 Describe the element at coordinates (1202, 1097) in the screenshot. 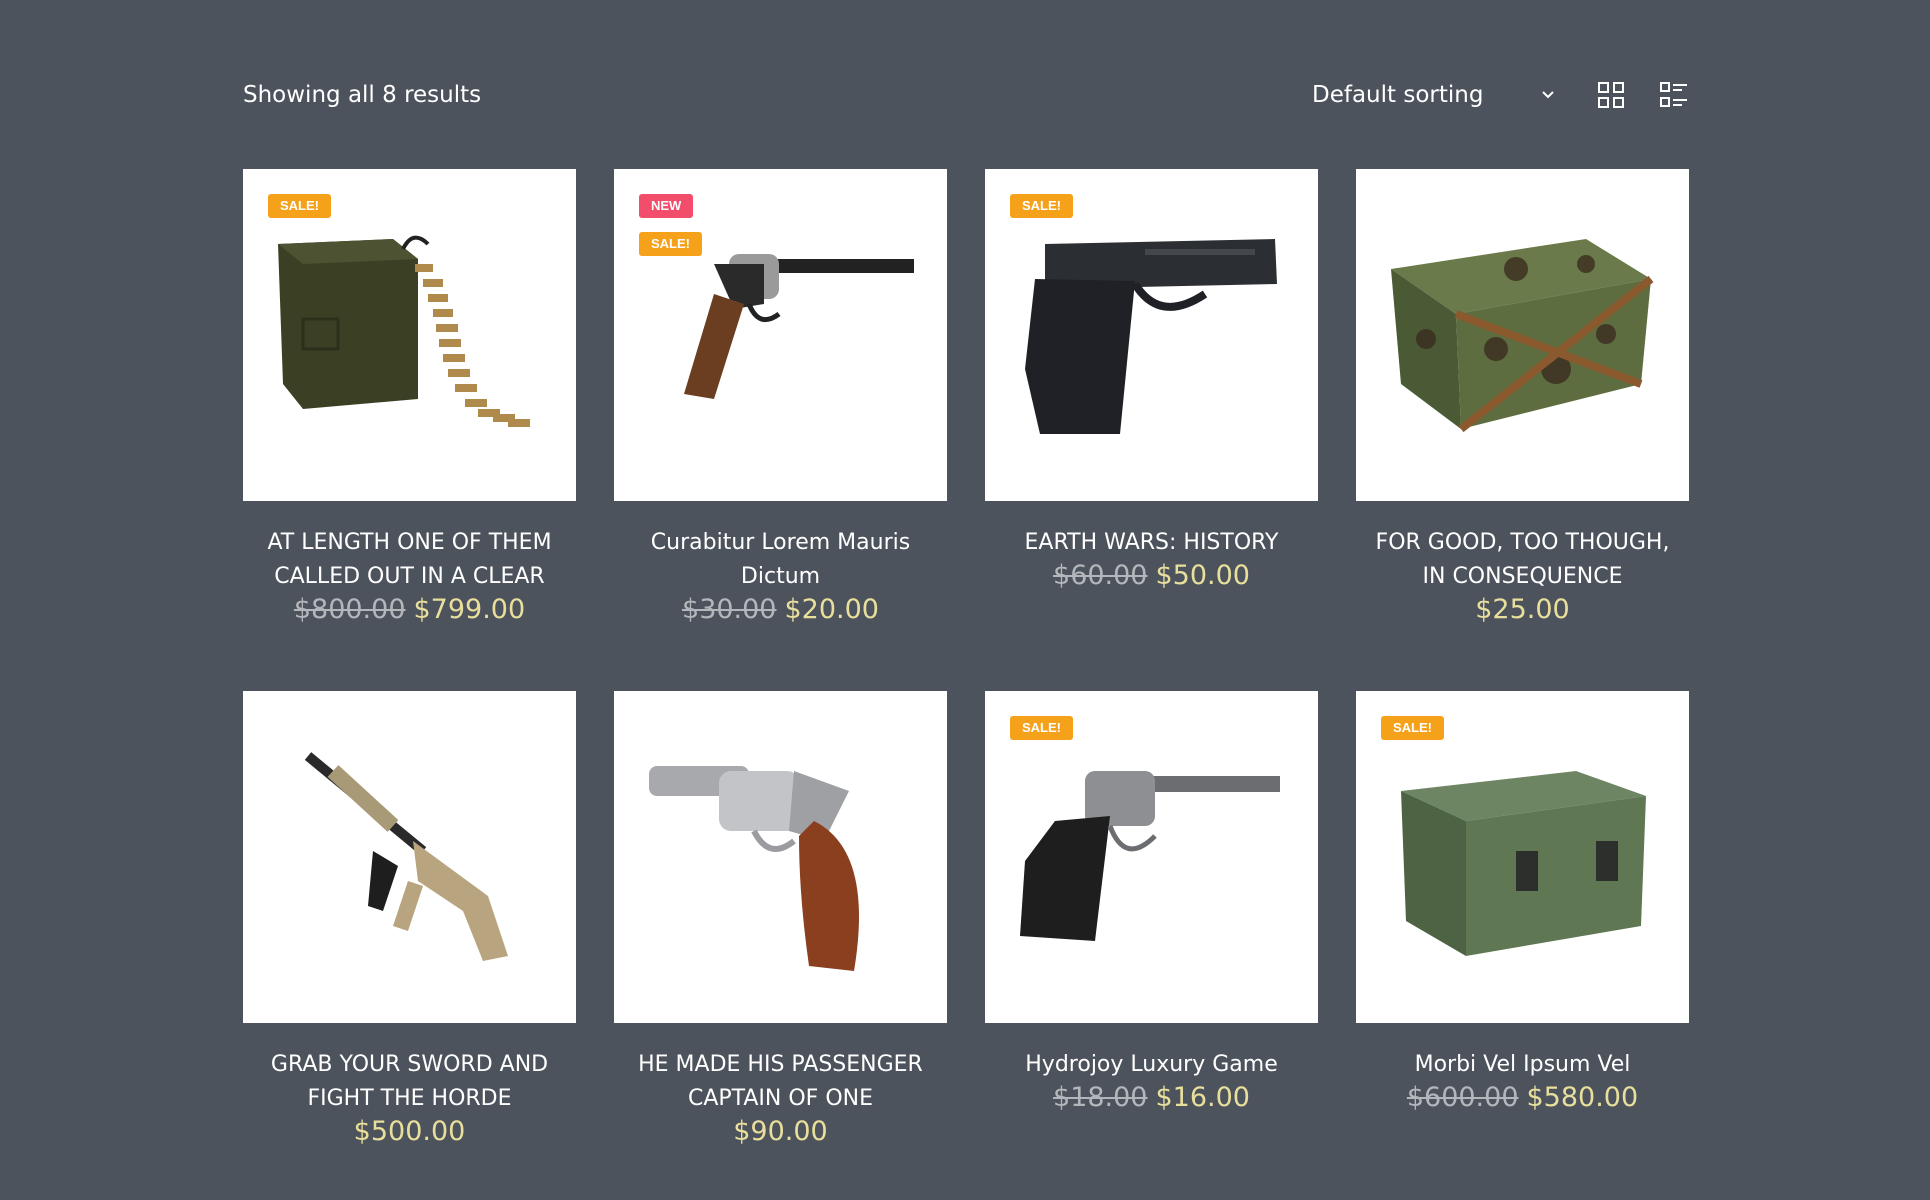

I see `current-price: $16.00` at that location.